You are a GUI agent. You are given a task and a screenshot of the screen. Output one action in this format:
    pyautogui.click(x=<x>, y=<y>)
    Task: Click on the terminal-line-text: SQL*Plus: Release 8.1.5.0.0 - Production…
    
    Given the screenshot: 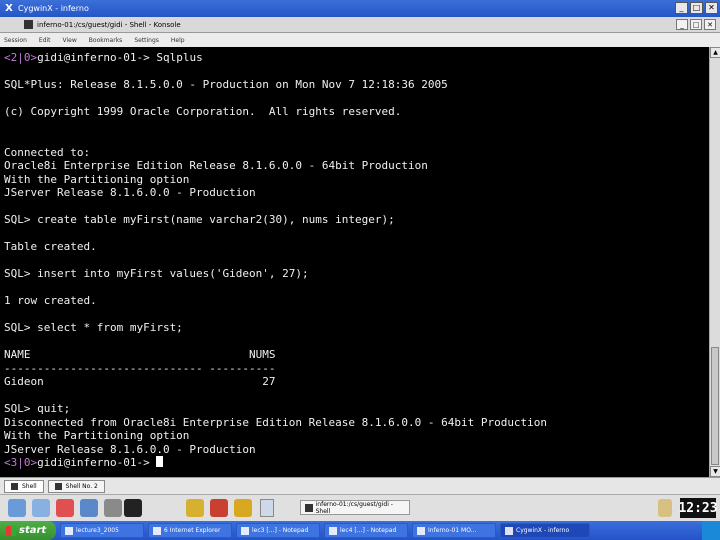 What is the action you would take?
    pyautogui.click(x=226, y=84)
    